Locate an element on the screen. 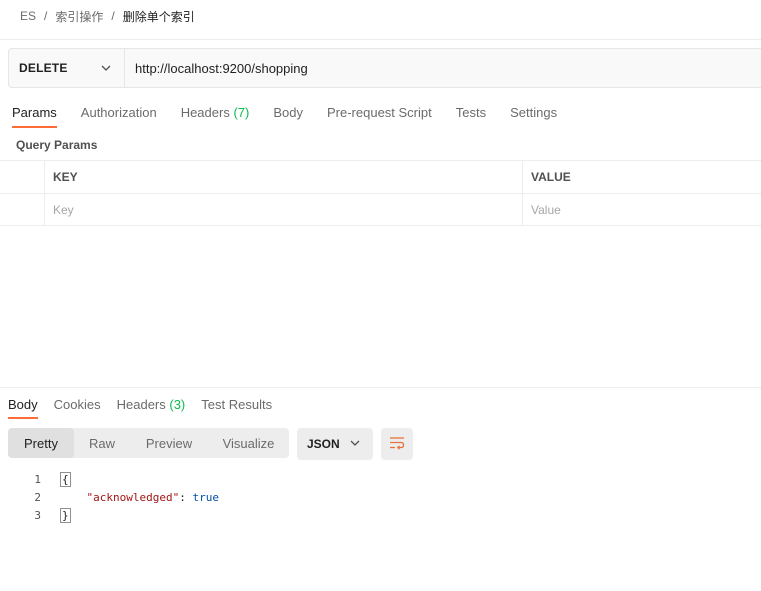  tab-authorization: Authorization is located at coordinates (119, 114).